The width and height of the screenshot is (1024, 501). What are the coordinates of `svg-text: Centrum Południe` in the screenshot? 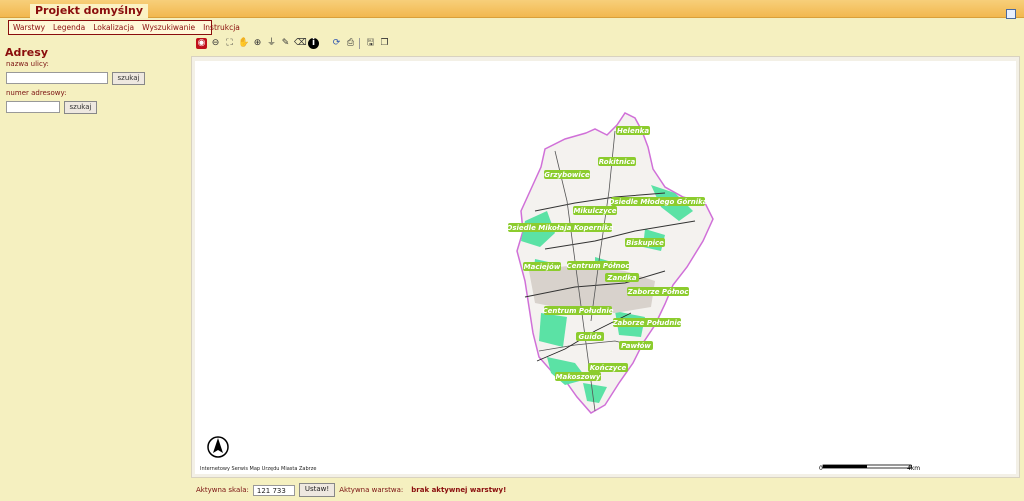 It's located at (577, 311).